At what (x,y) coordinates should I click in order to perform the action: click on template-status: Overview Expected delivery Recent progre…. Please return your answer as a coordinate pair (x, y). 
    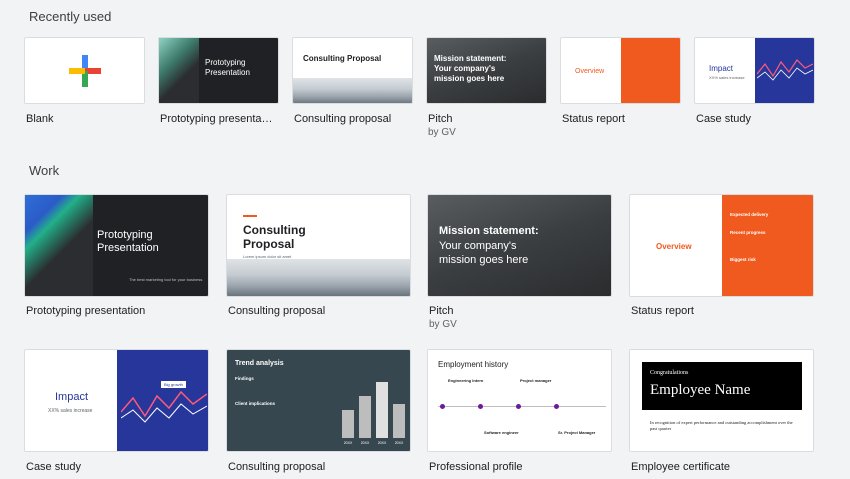
    Looking at the image, I should click on (721, 245).